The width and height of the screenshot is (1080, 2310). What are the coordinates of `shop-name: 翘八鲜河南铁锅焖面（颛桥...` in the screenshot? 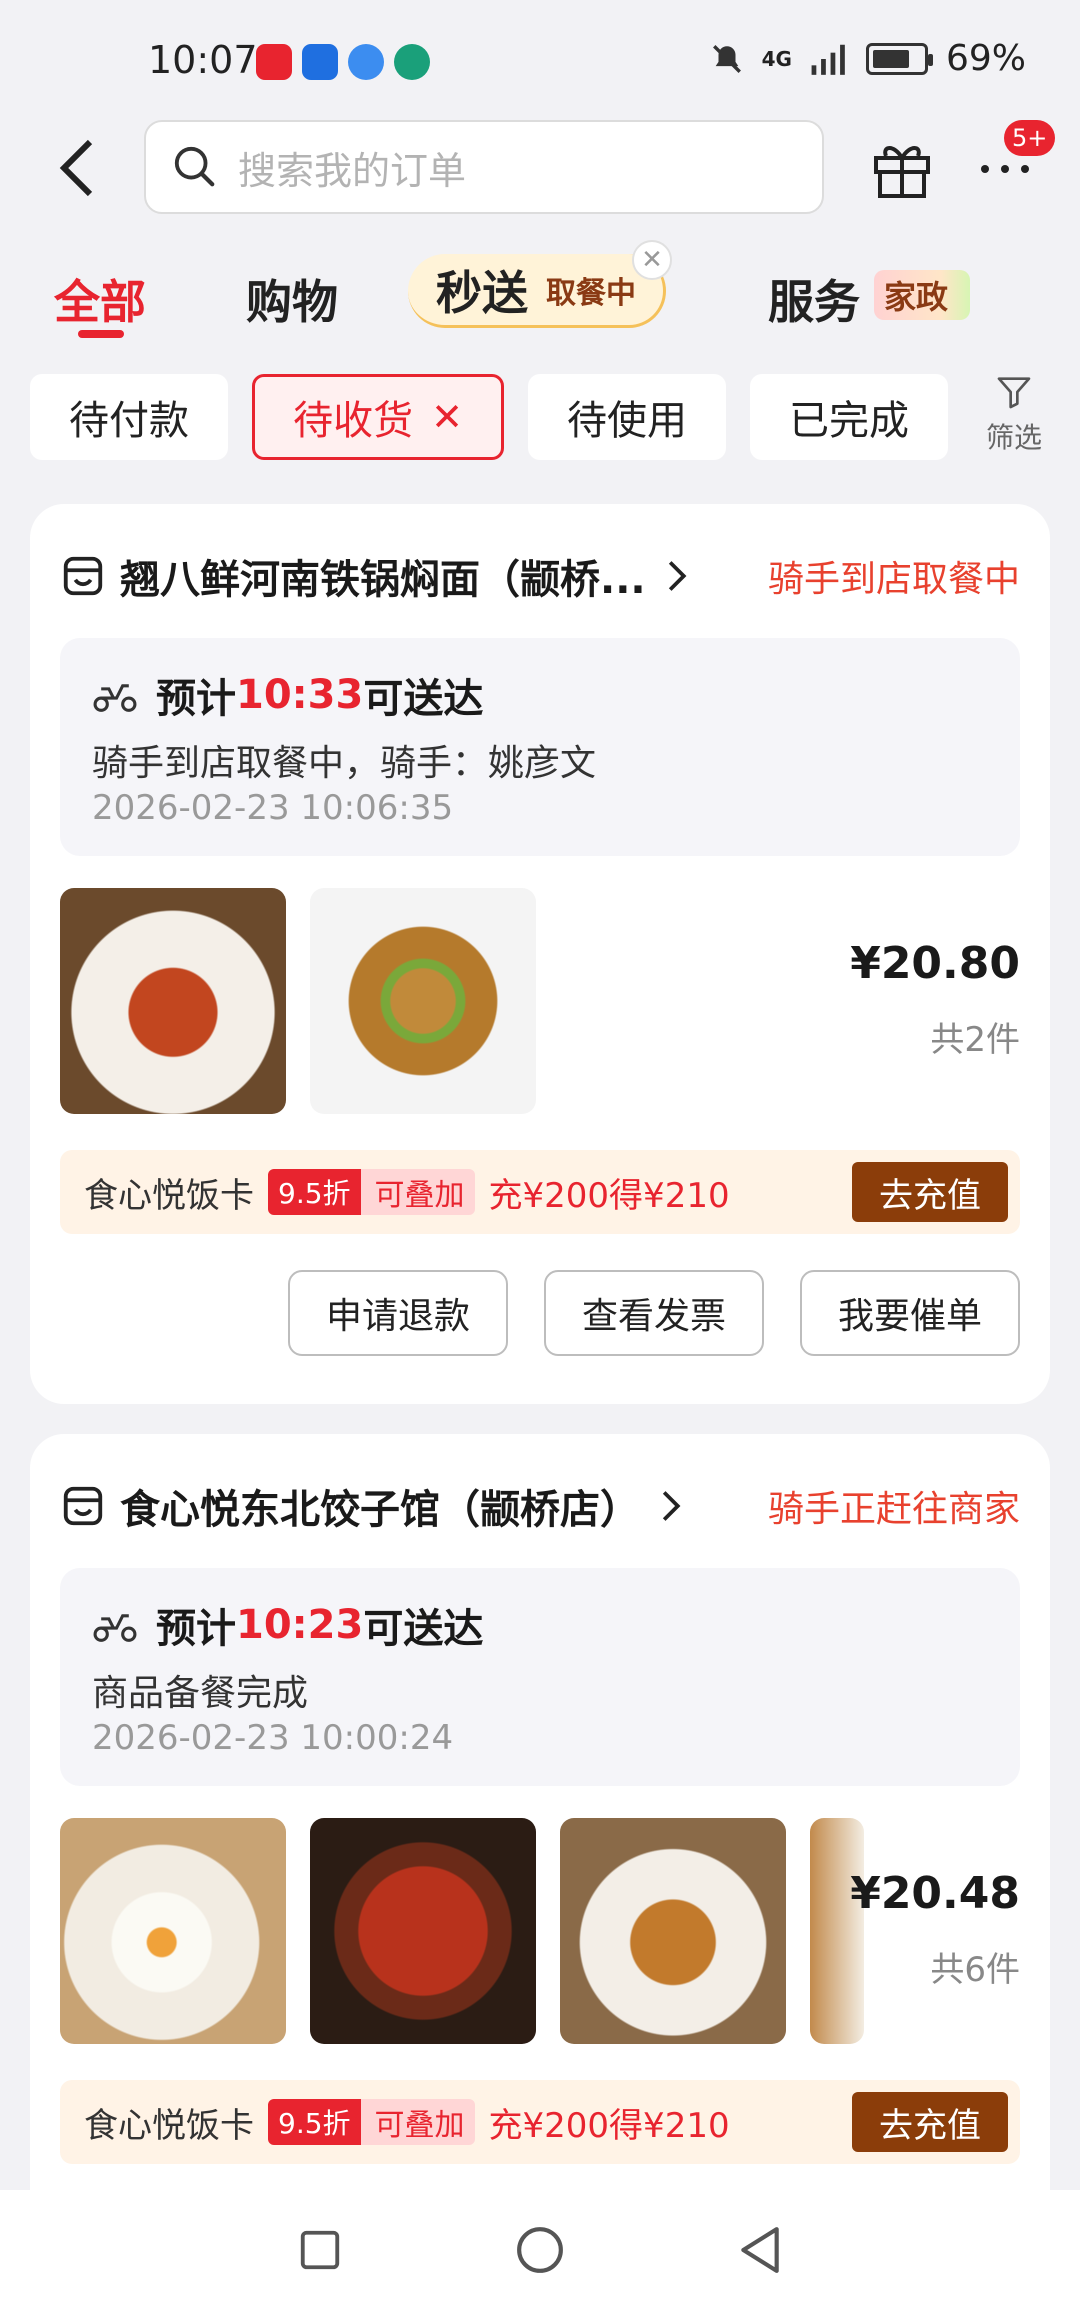 It's located at (383, 576).